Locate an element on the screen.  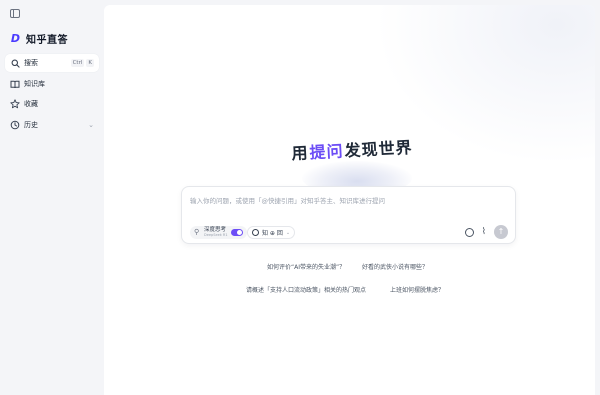
search-icon is located at coordinates (15, 63).